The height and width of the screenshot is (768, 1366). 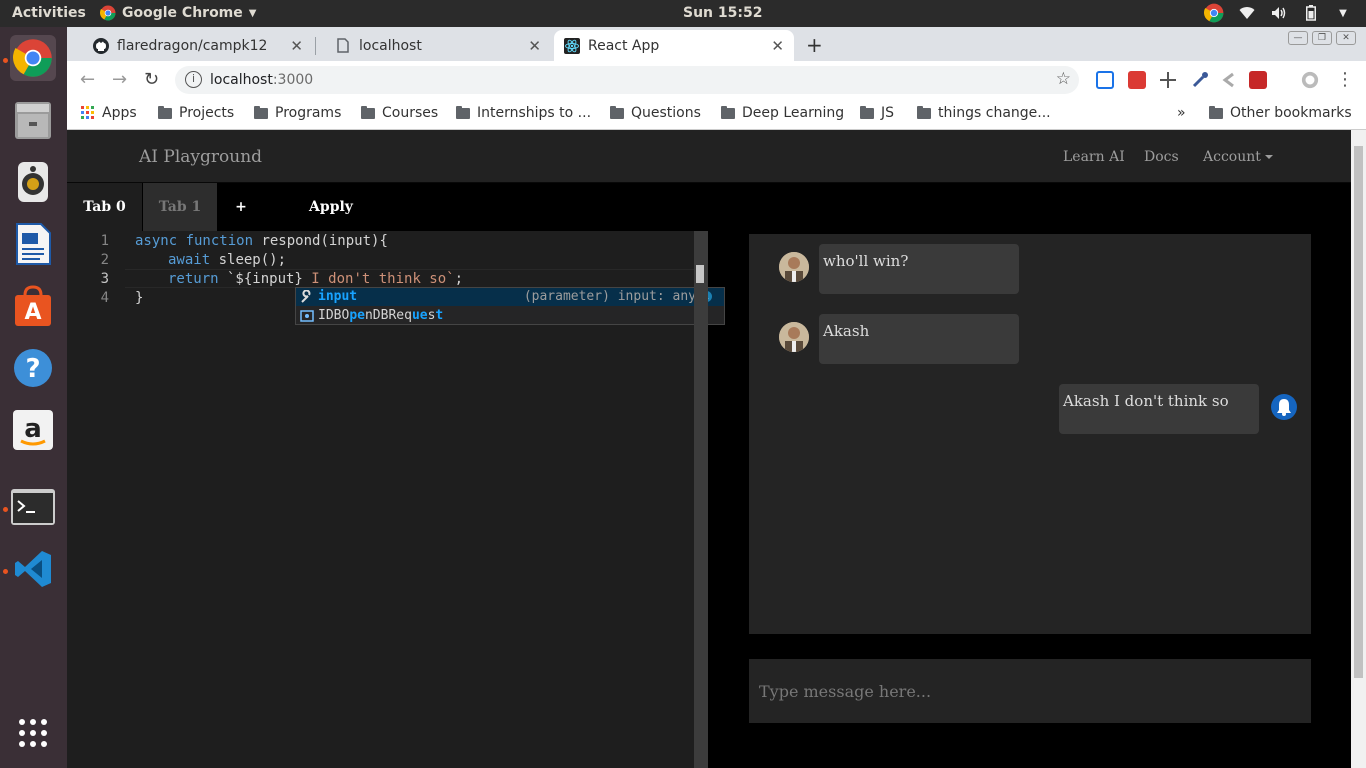 What do you see at coordinates (241, 207) in the screenshot?
I see `add-tab-button: +` at bounding box center [241, 207].